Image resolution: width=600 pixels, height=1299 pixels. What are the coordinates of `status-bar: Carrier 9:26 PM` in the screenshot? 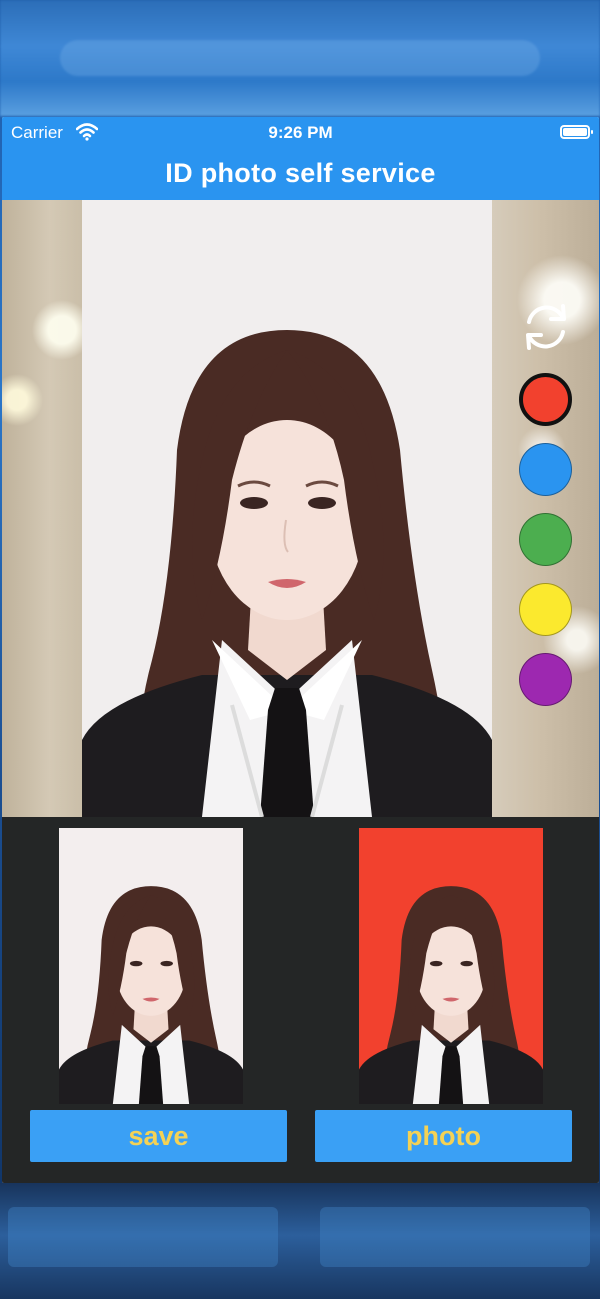 It's located at (300, 132).